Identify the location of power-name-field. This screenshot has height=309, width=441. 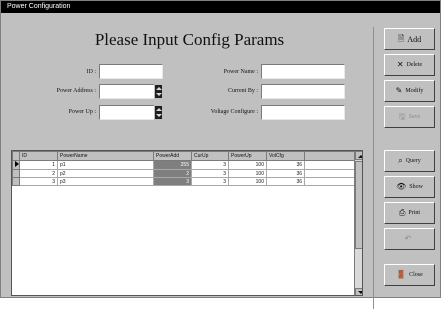
(303, 71).